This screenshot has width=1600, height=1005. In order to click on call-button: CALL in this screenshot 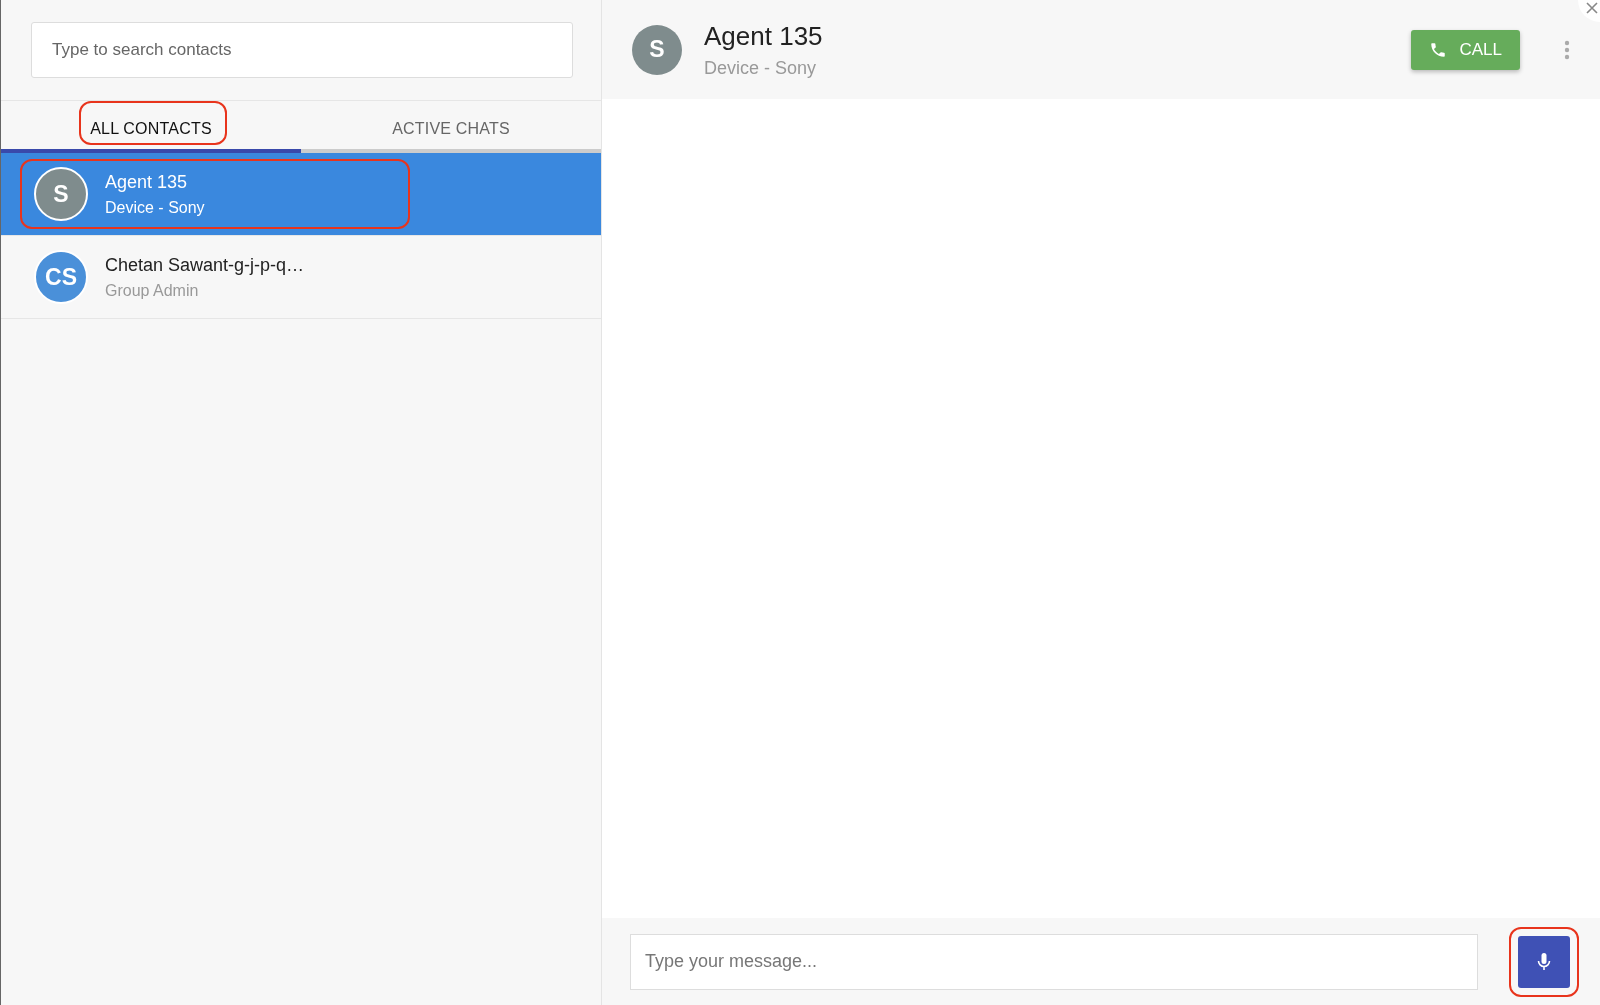, I will do `click(1465, 49)`.